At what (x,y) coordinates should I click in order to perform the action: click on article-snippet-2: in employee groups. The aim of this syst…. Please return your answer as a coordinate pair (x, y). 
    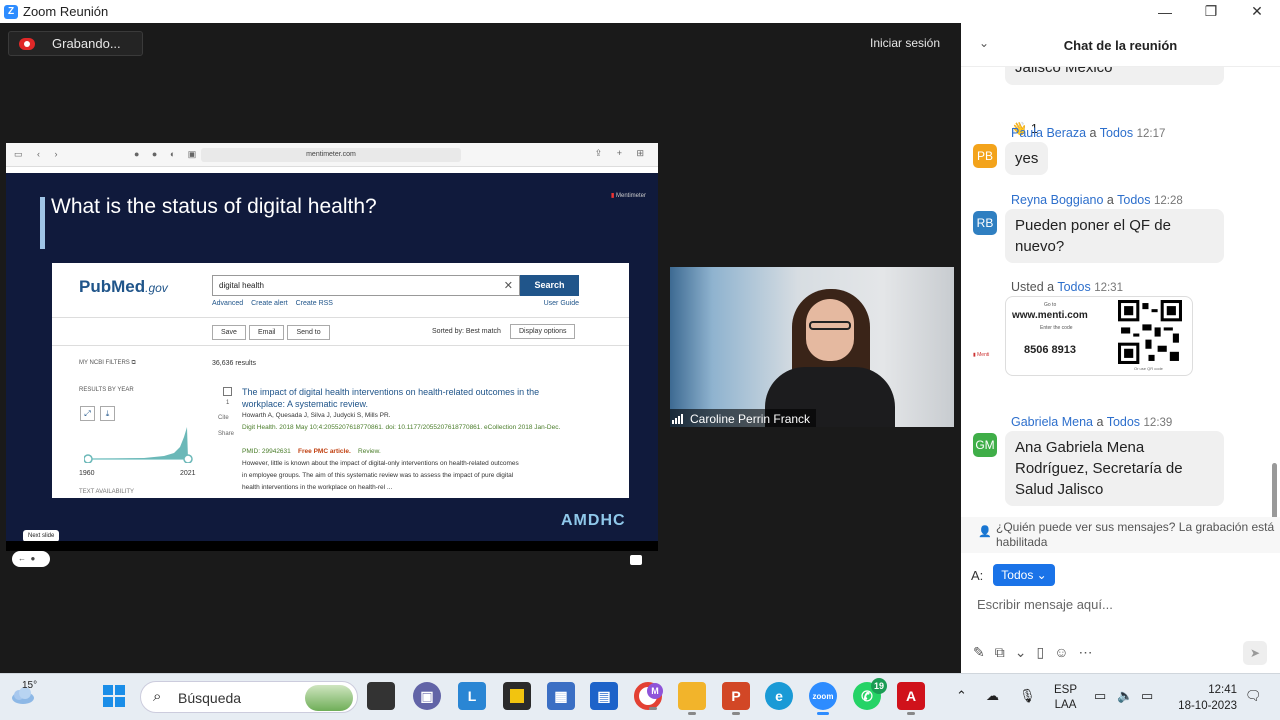
    Looking at the image, I should click on (378, 475).